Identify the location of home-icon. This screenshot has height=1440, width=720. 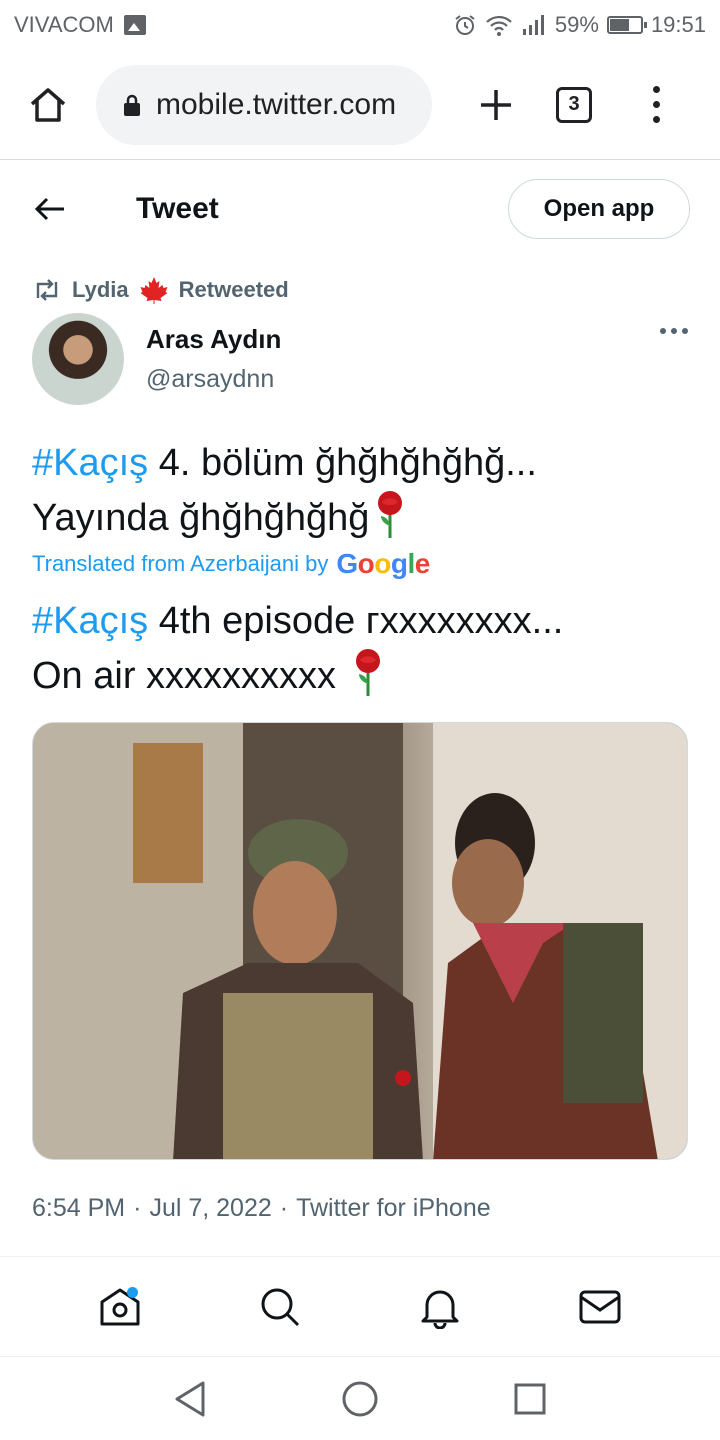
(48, 104).